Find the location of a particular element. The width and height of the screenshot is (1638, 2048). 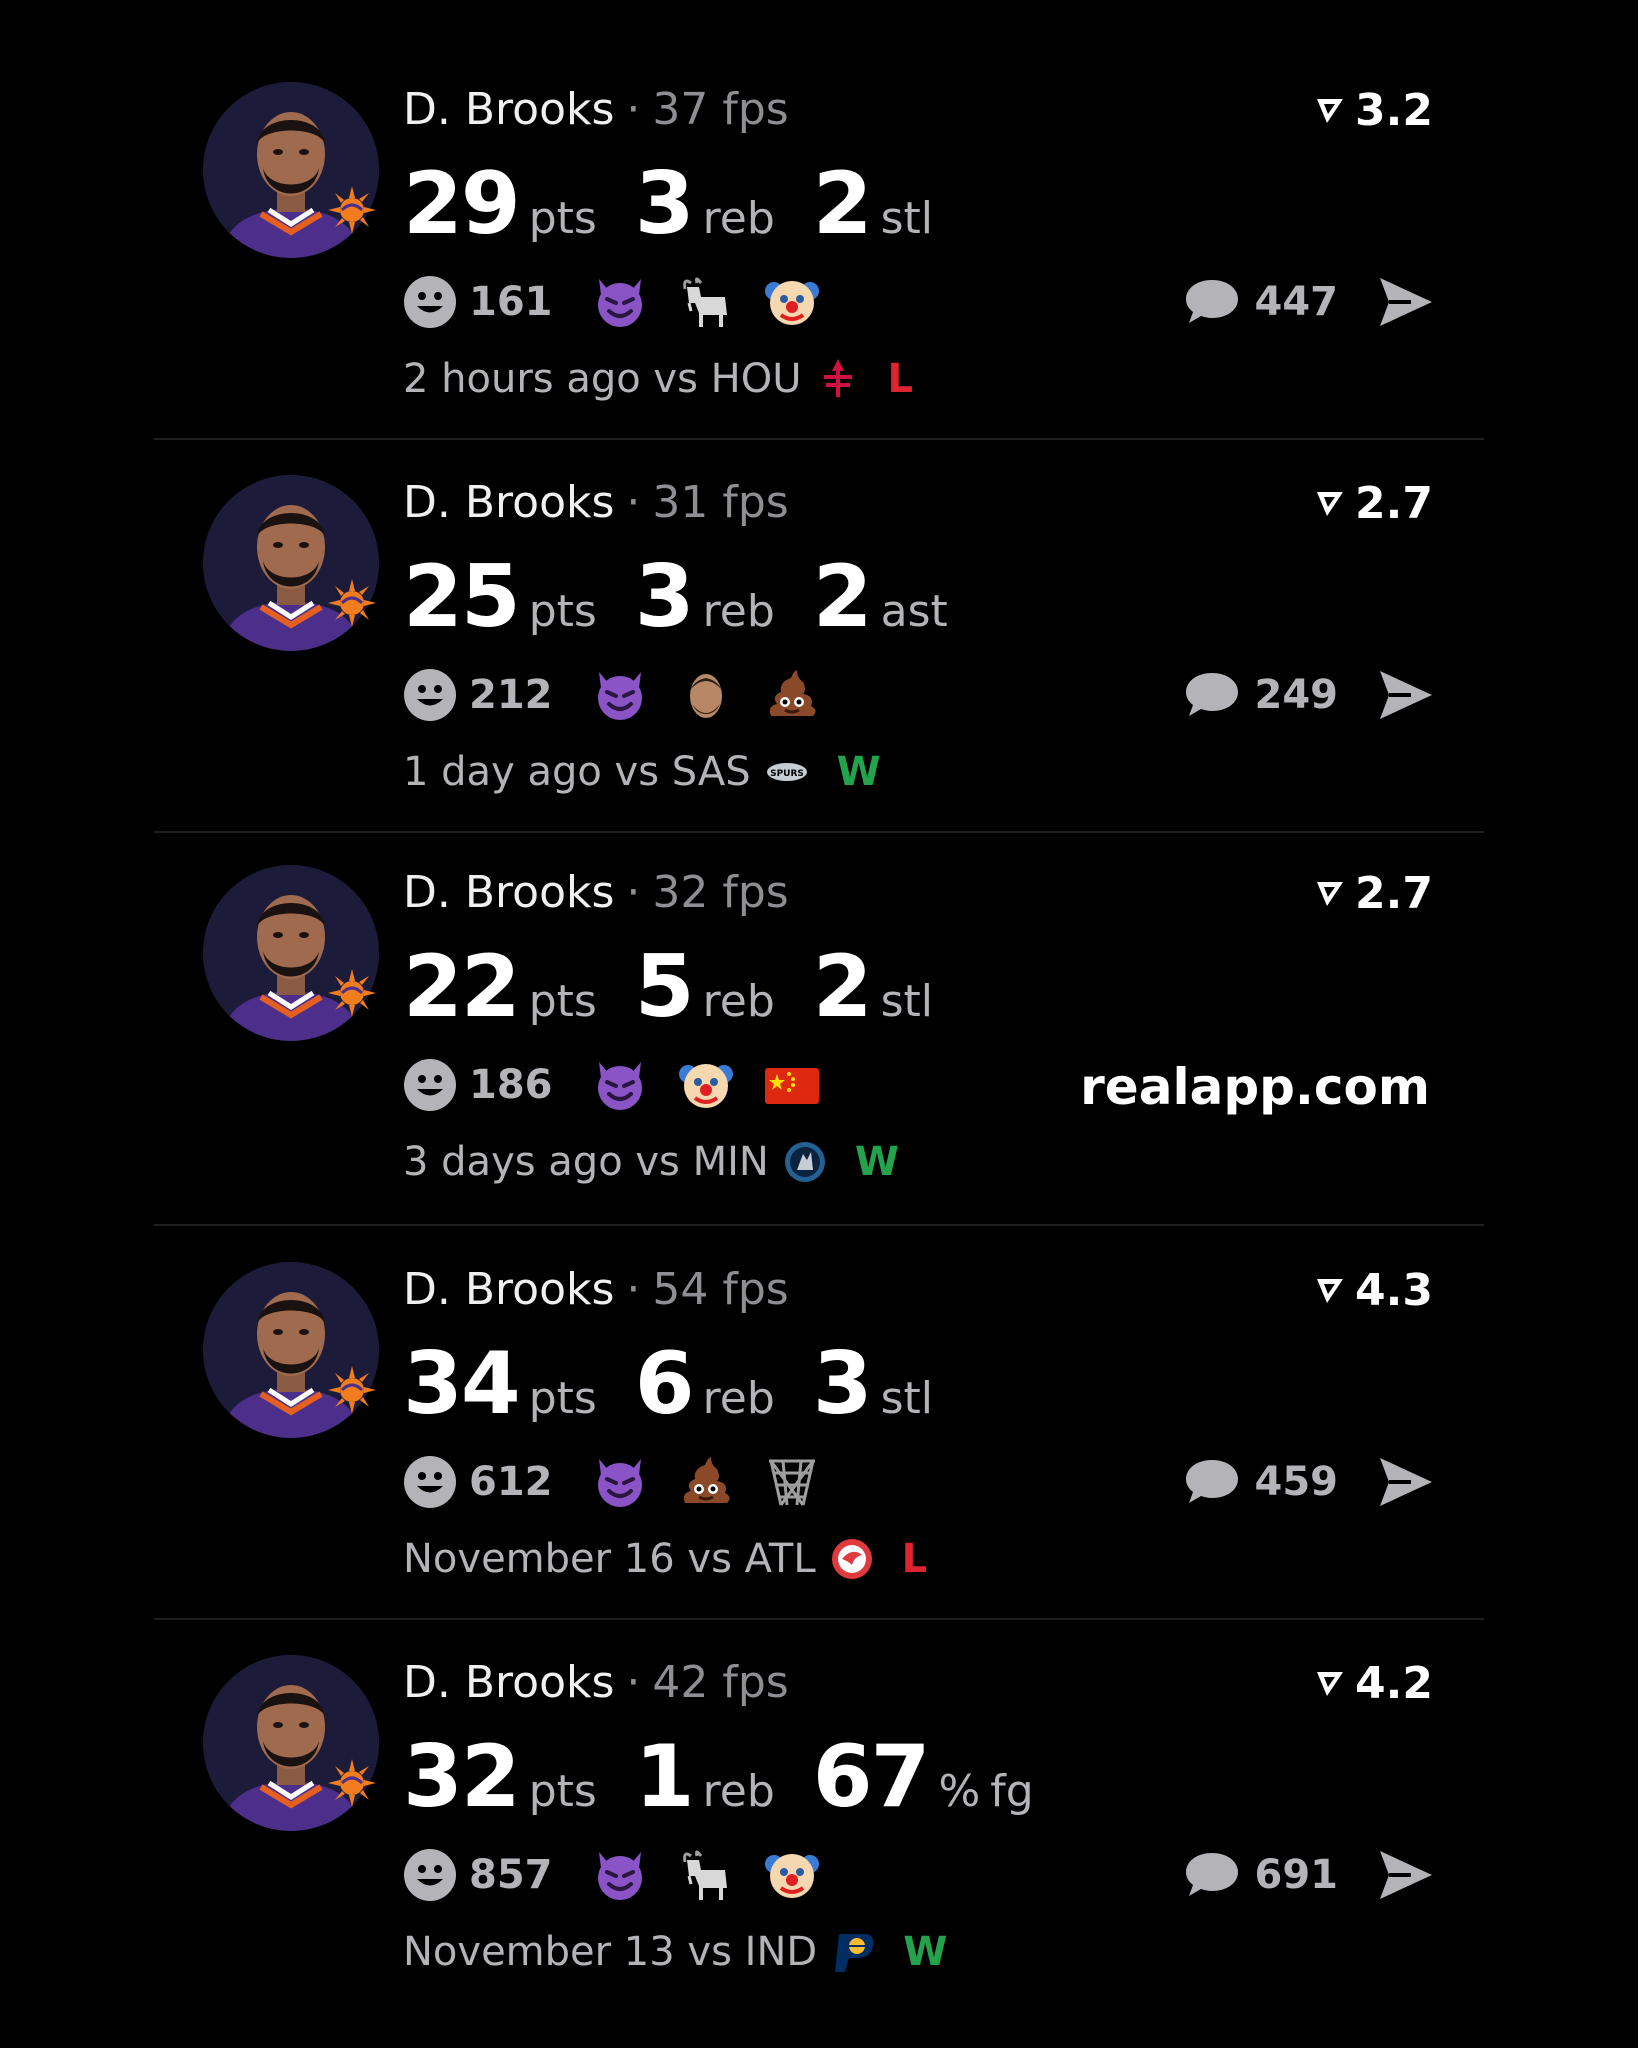

stat-line: 32 pts 1 reb 67% fg is located at coordinates (737, 1777).